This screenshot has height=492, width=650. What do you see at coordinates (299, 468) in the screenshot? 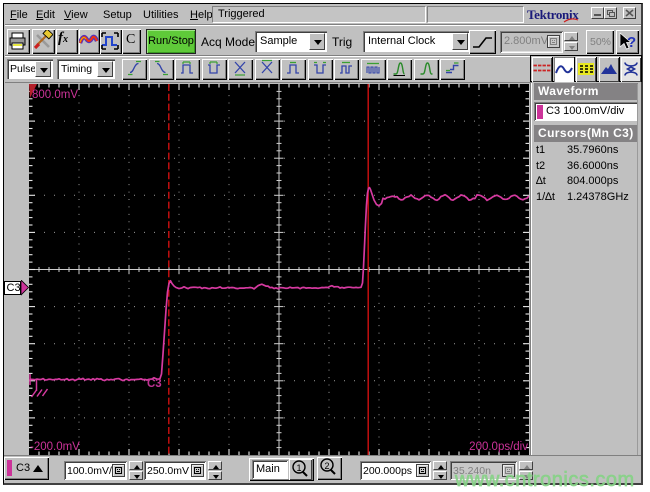
I see `svg-text: 1` at bounding box center [299, 468].